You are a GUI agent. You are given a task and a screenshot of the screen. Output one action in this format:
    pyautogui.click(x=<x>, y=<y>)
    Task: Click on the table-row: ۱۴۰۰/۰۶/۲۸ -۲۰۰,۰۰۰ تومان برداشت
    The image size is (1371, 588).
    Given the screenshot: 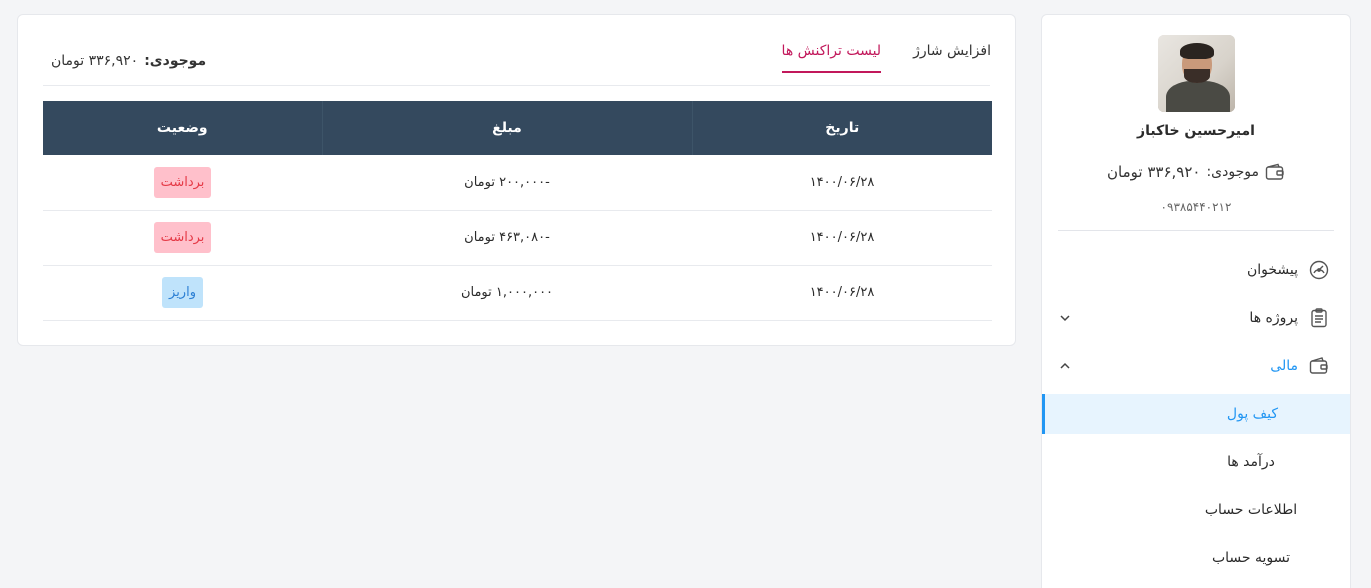 What is the action you would take?
    pyautogui.click(x=517, y=183)
    